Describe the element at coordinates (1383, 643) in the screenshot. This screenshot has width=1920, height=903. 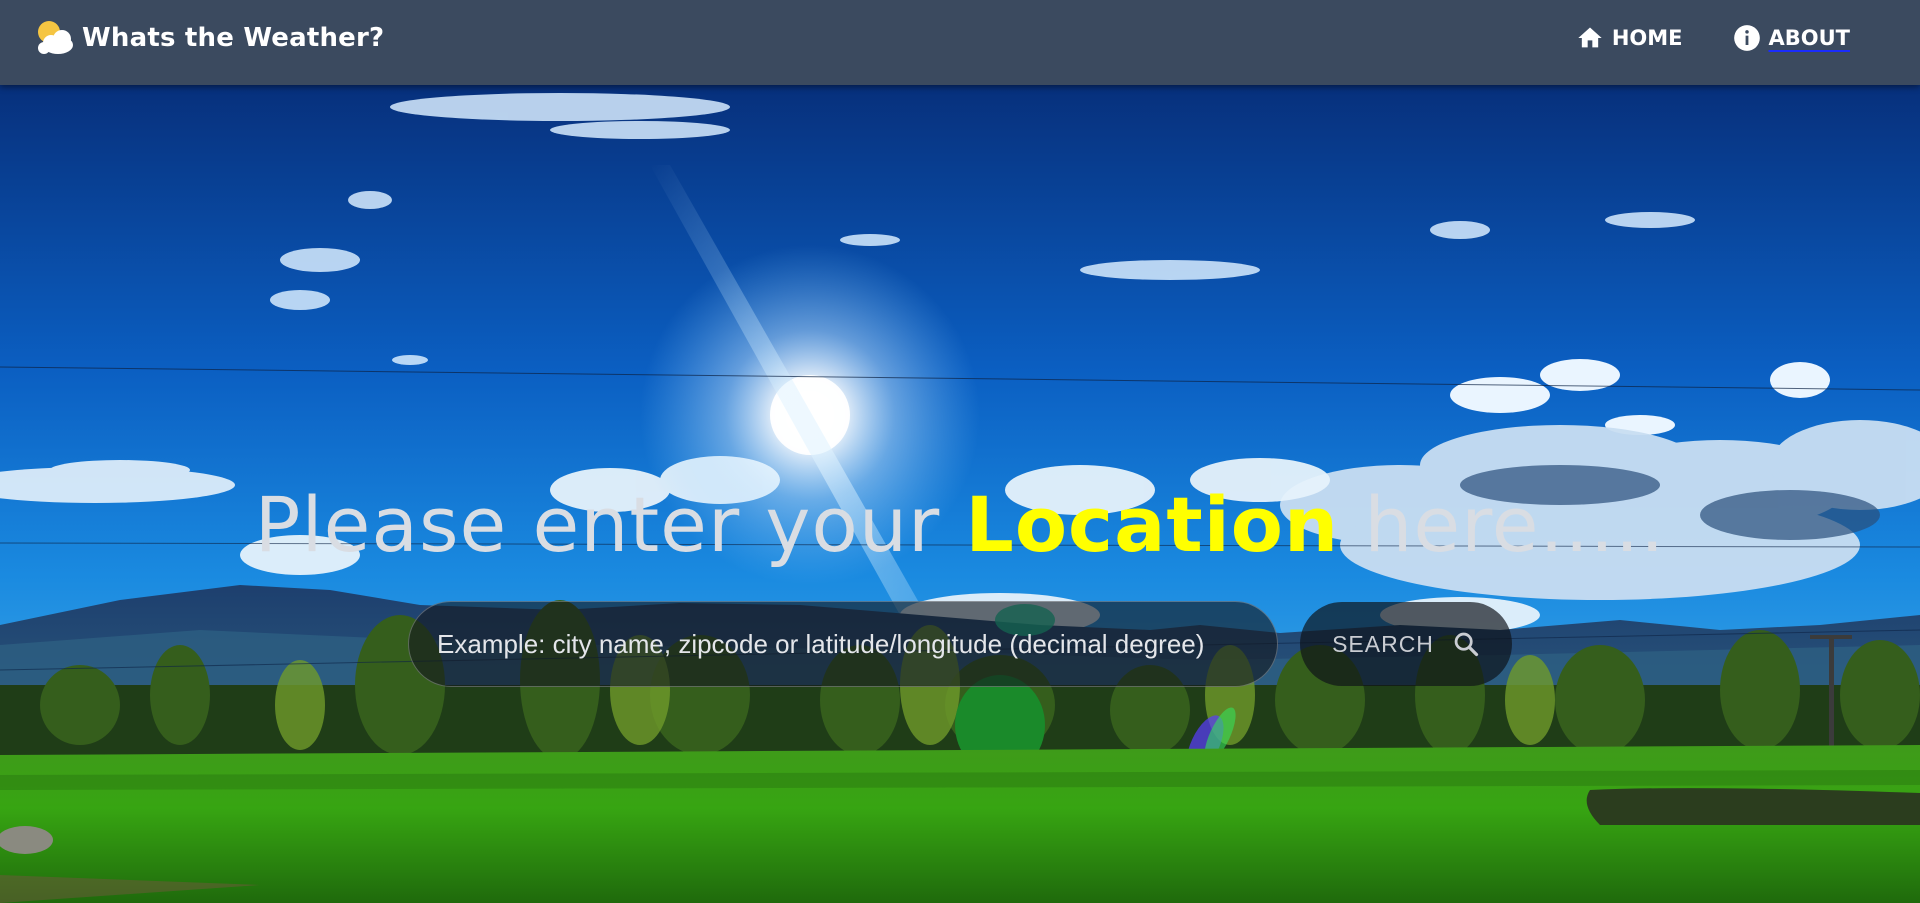
I see `search-button-label: SEARCH` at that location.